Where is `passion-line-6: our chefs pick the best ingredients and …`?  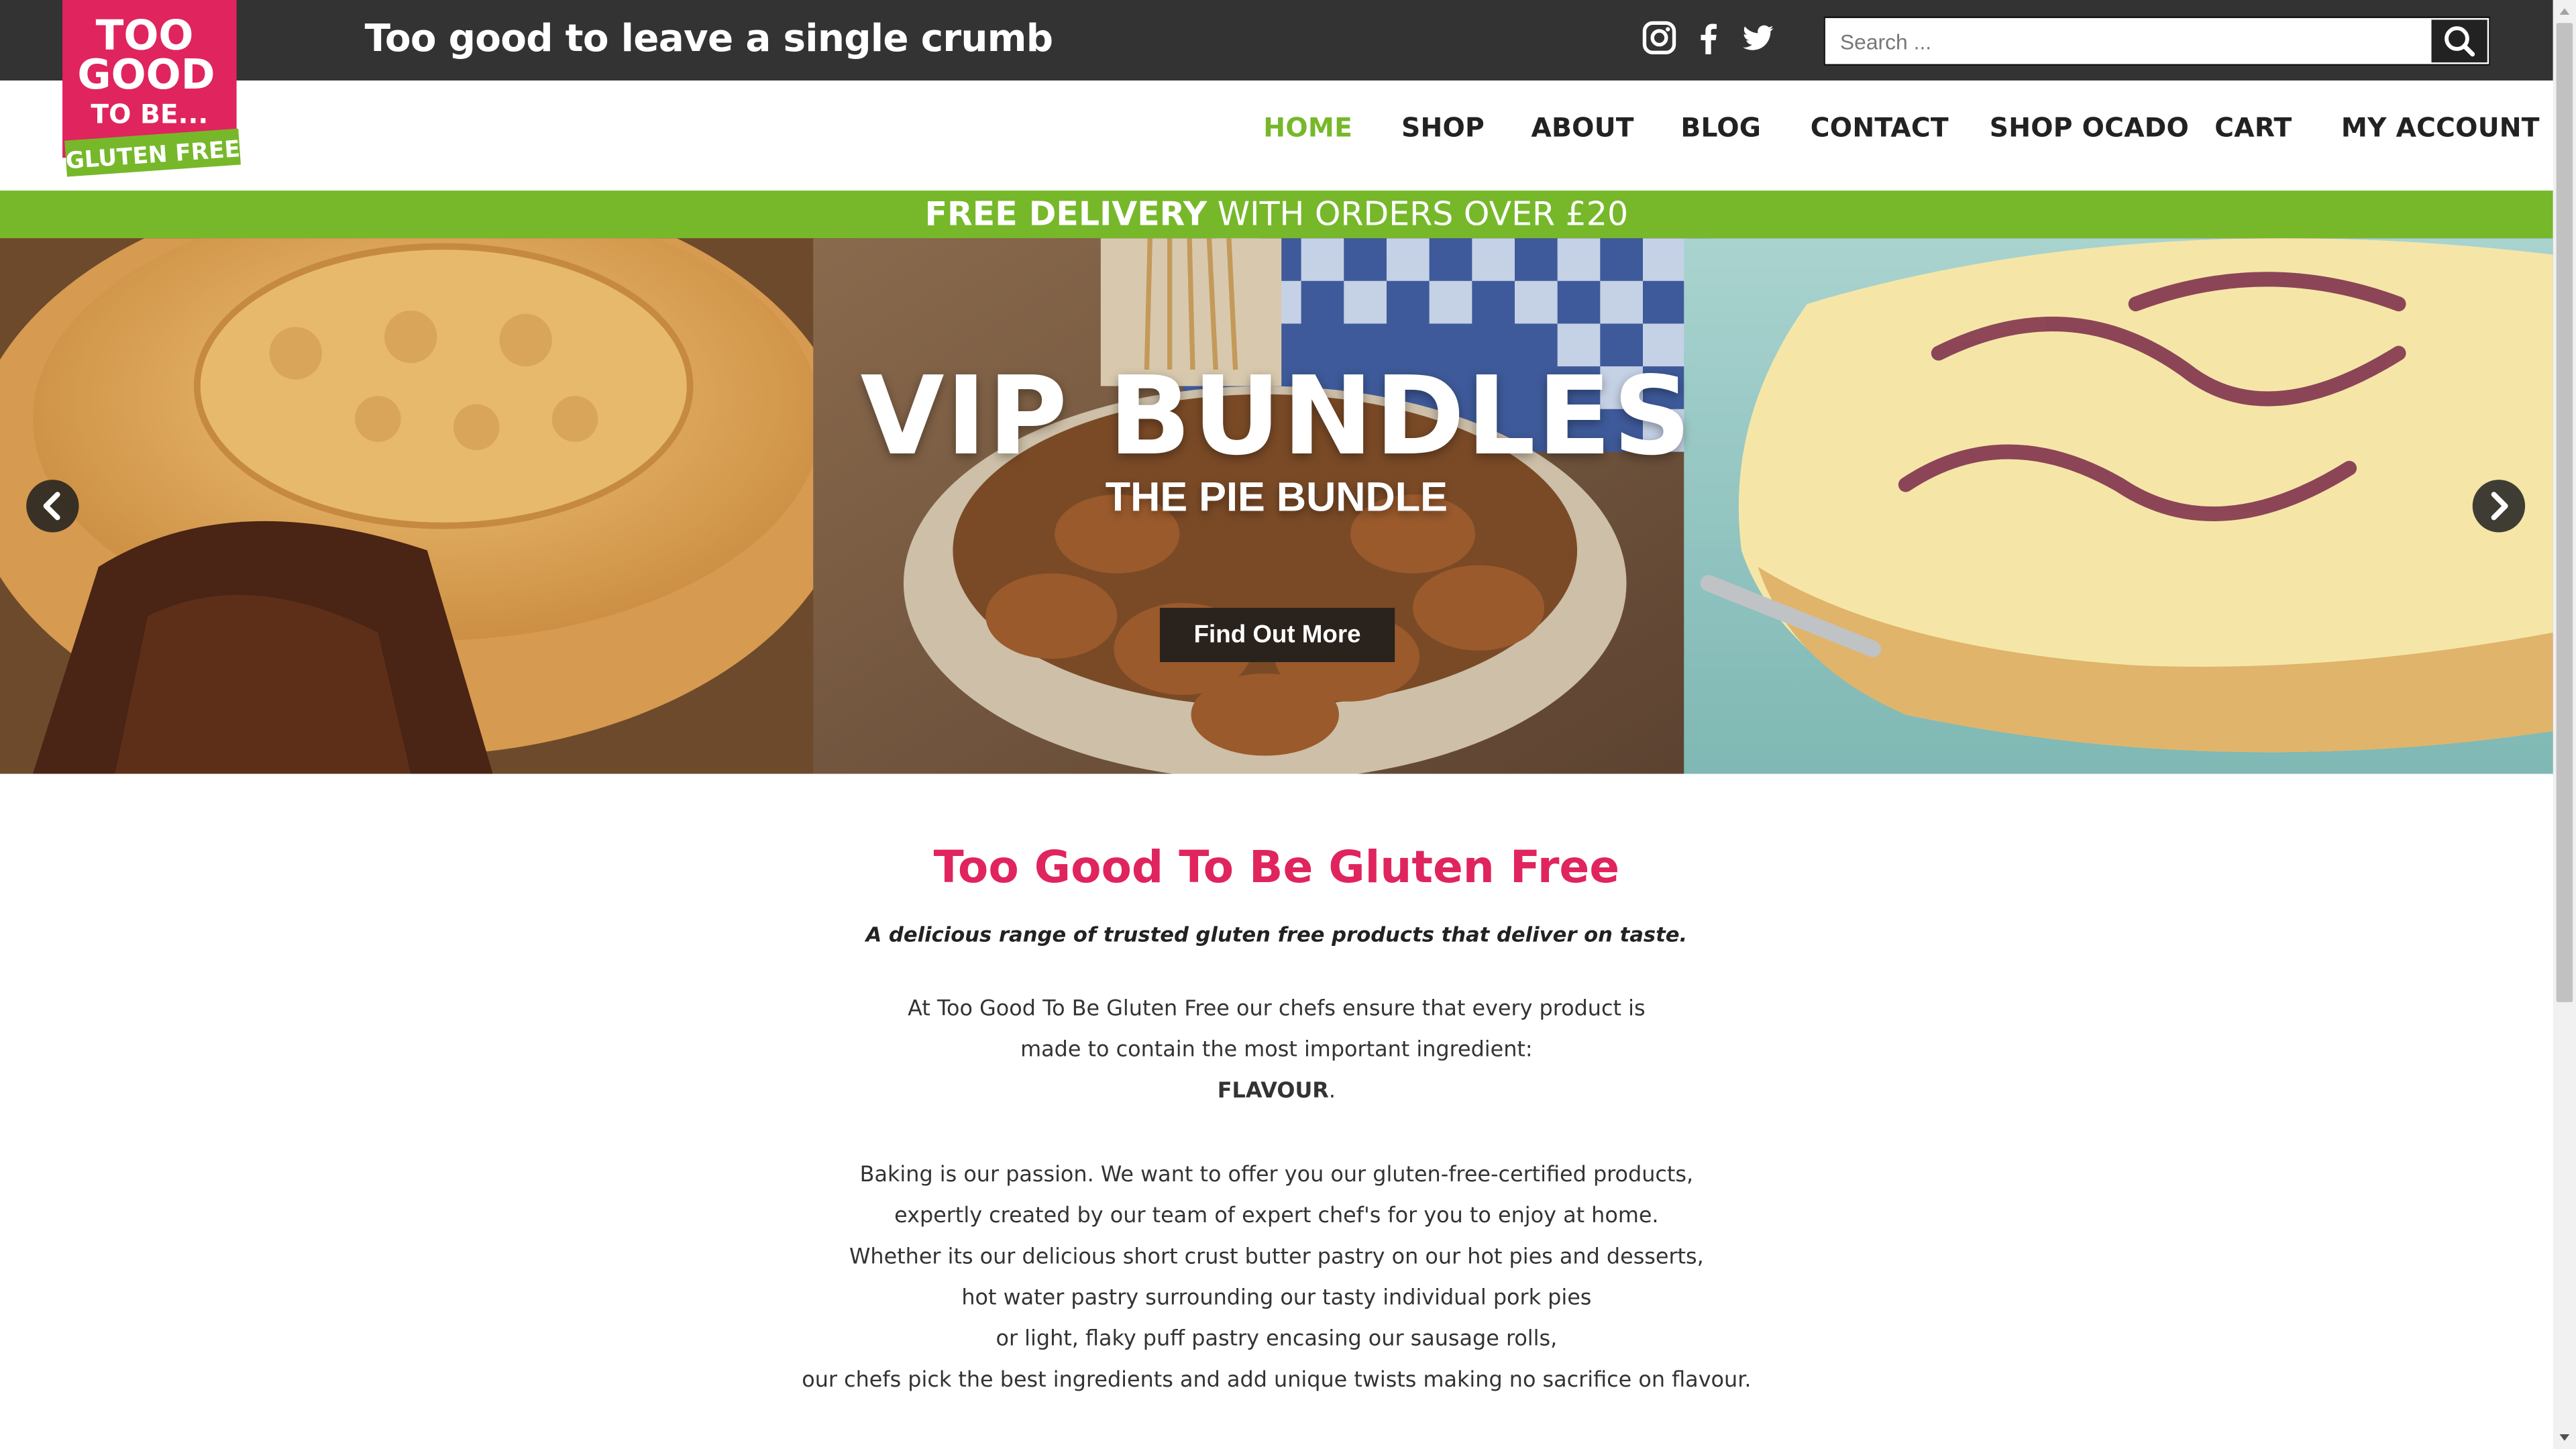 passion-line-6: our chefs pick the best ingredients and … is located at coordinates (1277, 1380).